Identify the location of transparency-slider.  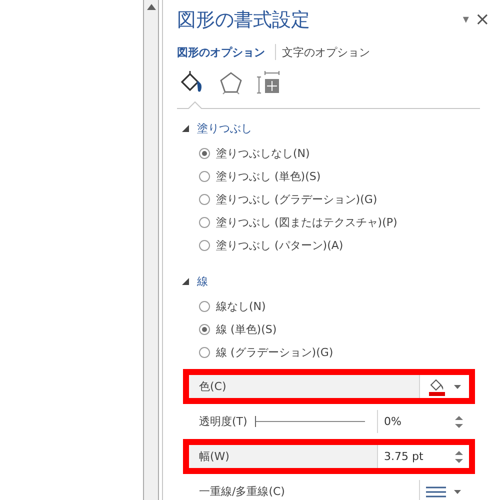
(310, 421).